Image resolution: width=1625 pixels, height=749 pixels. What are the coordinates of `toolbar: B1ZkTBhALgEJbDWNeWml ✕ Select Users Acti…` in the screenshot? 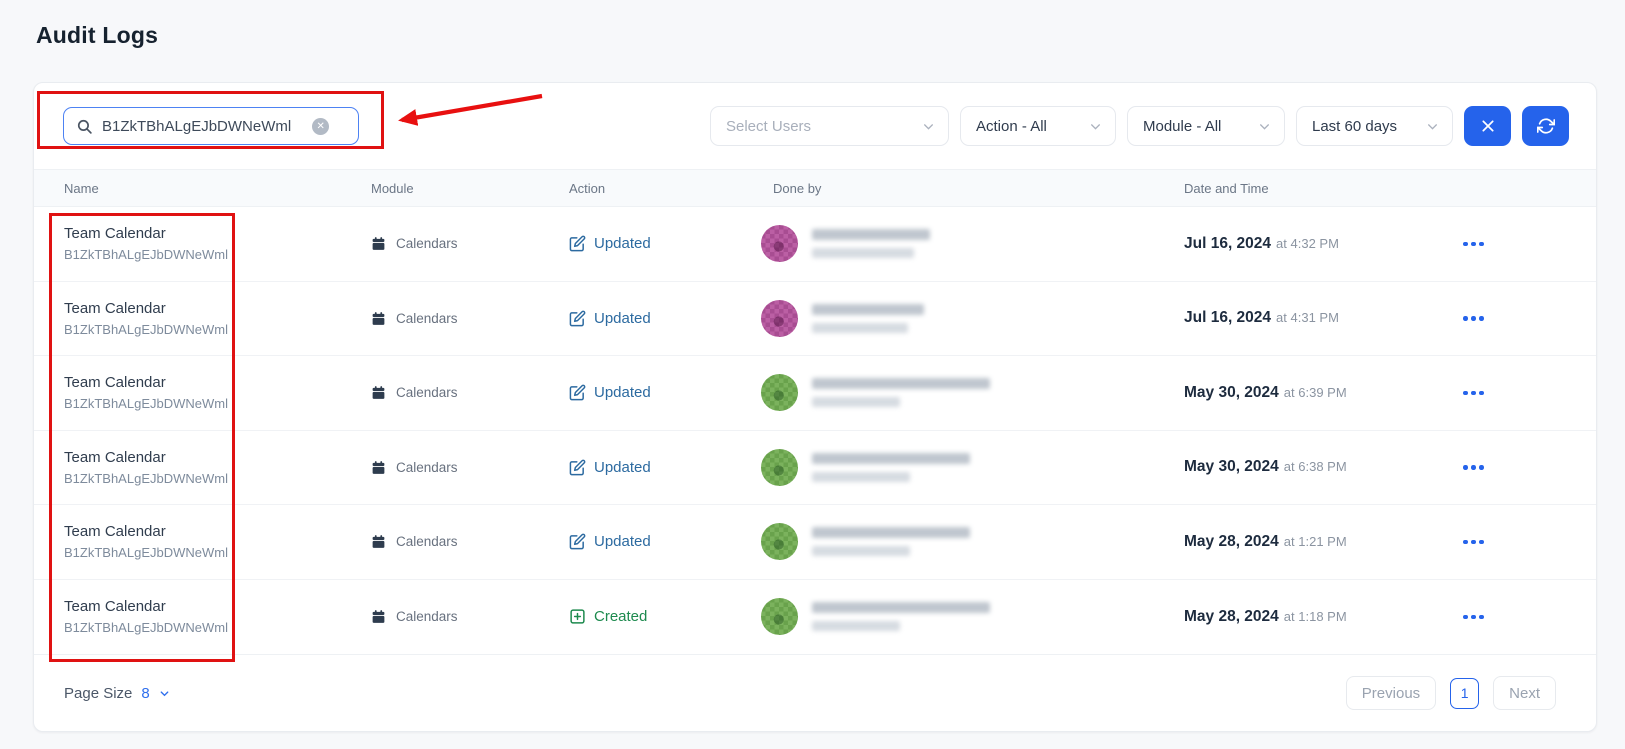 It's located at (815, 126).